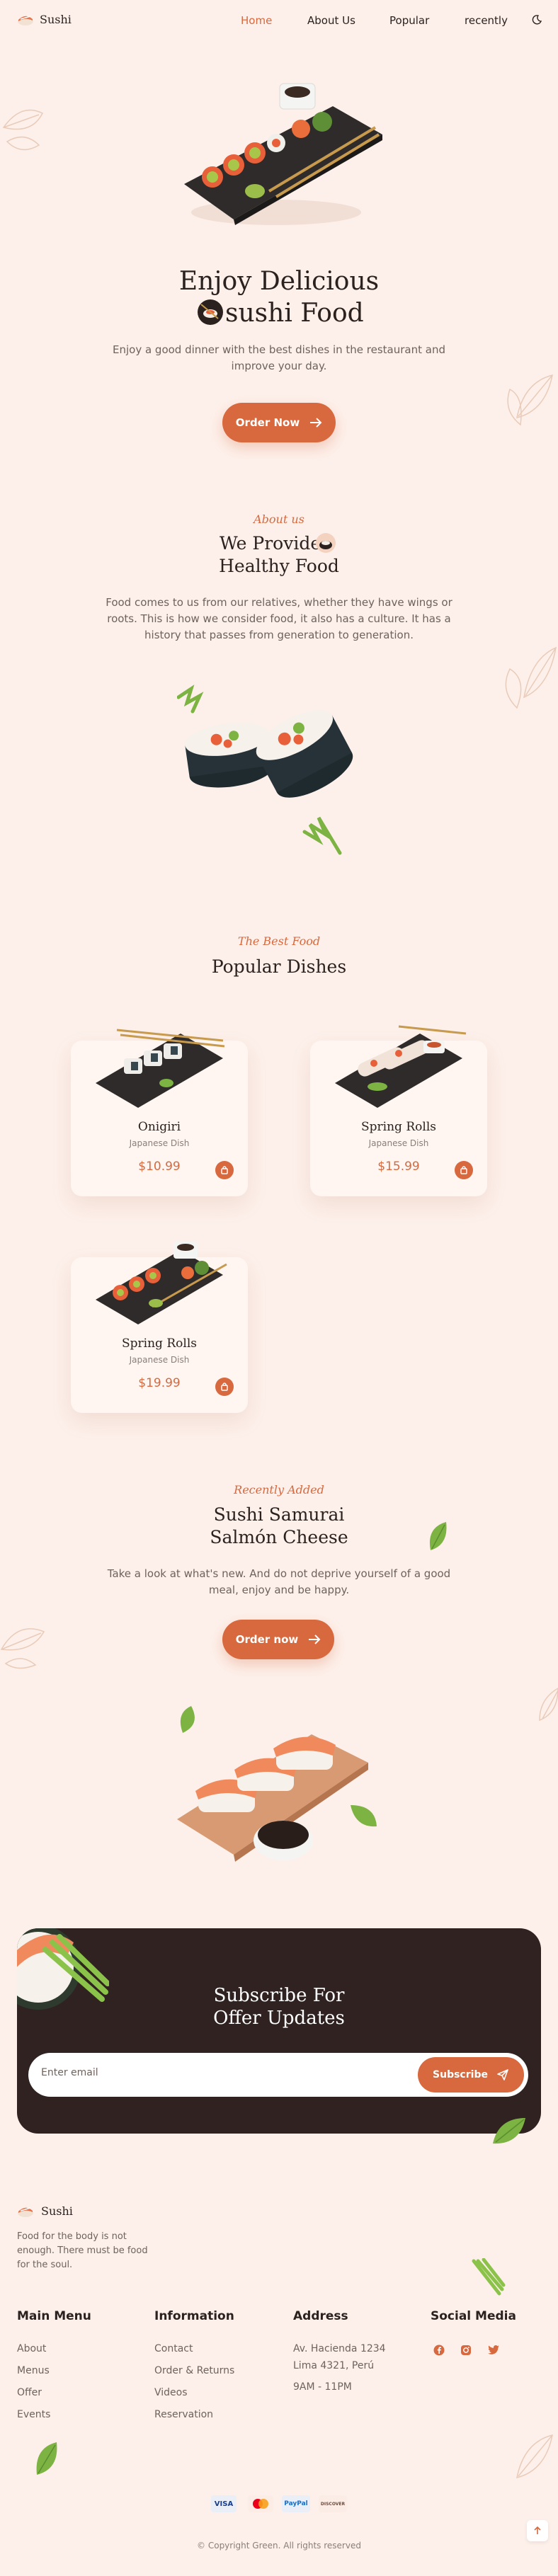  Describe the element at coordinates (322, 2387) in the screenshot. I see `footer-hours: 9AM - 11PM` at that location.